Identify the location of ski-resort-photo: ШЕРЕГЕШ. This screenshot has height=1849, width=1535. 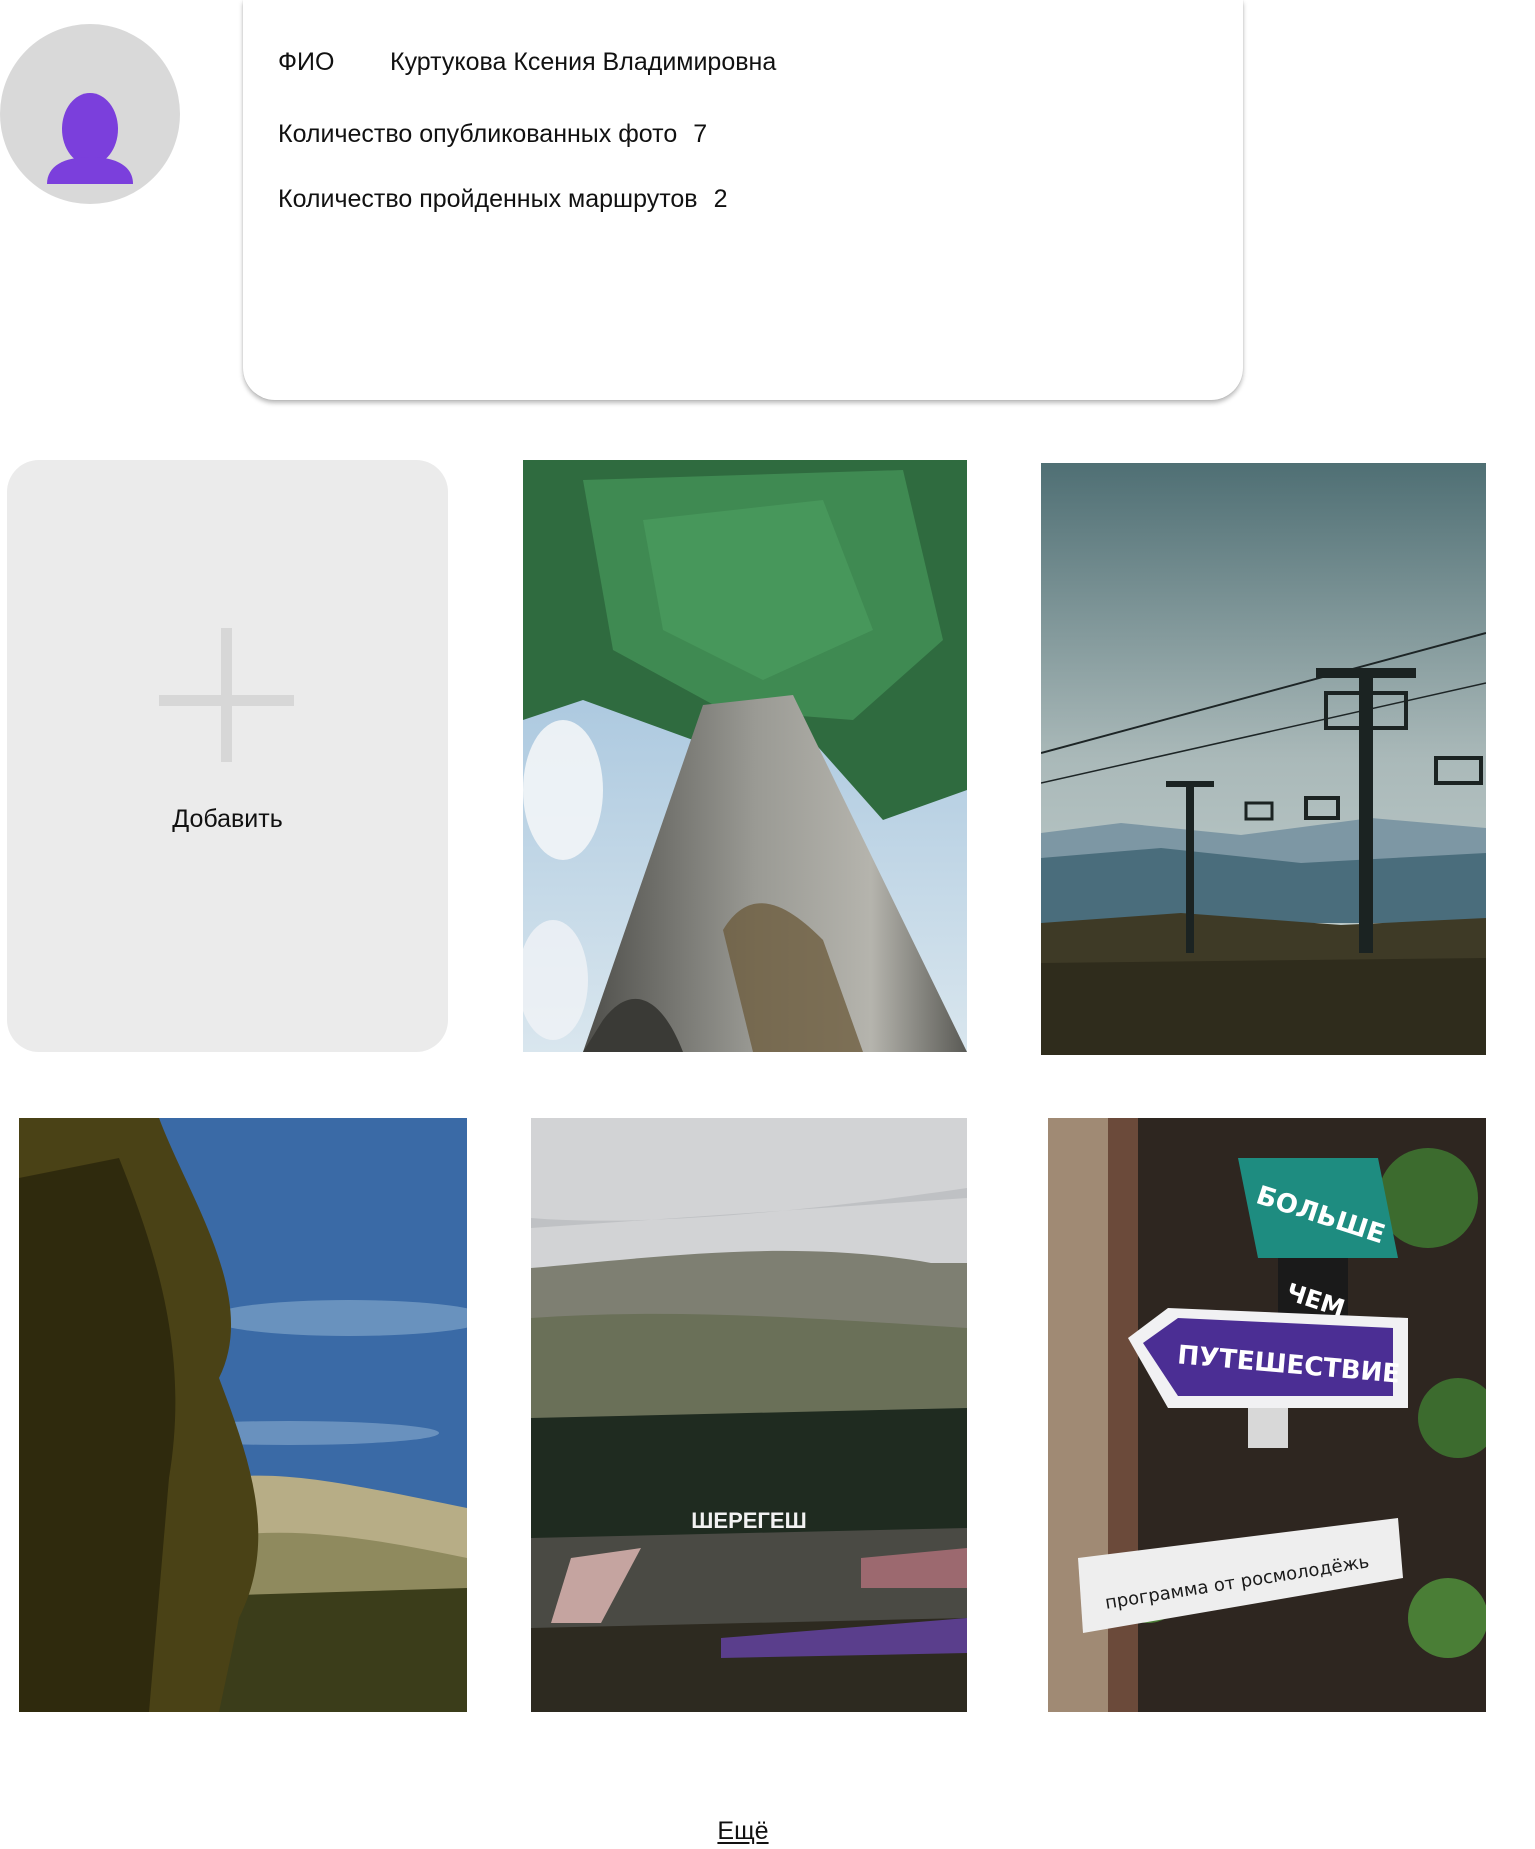
(749, 1415).